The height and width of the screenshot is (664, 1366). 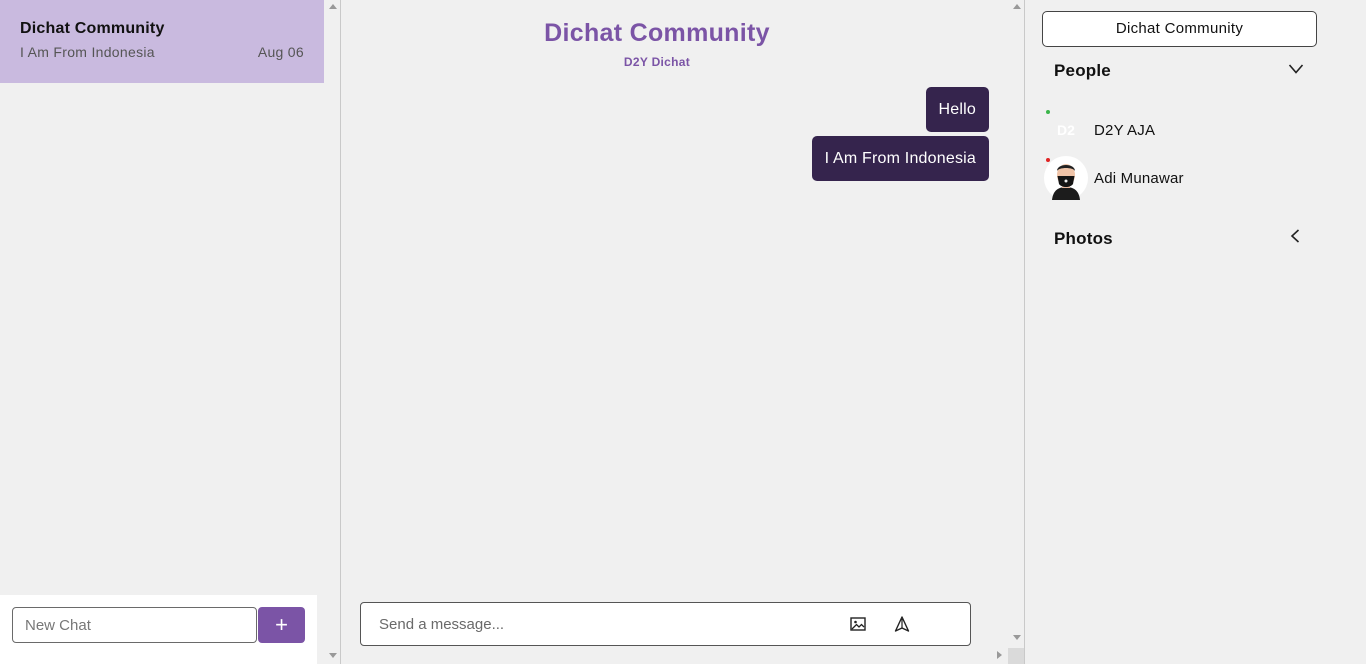 I want to click on chat-item-last-message: I Am From Indonesia, so click(x=87, y=52).